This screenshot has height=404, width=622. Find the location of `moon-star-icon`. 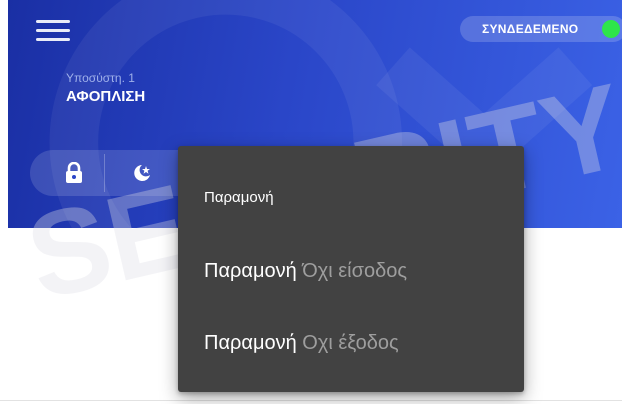

moon-star-icon is located at coordinates (142, 173).